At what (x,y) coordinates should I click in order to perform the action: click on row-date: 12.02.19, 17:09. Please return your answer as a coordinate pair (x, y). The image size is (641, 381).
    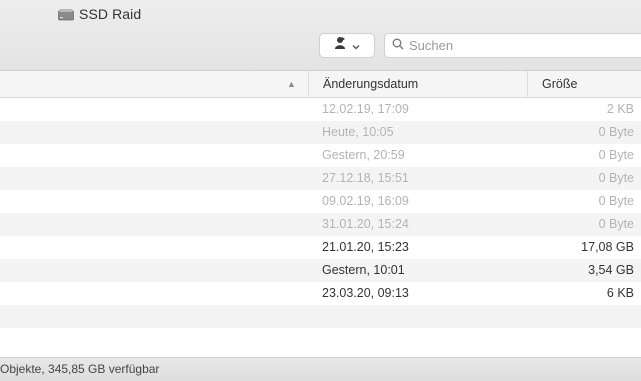
    Looking at the image, I should click on (365, 109).